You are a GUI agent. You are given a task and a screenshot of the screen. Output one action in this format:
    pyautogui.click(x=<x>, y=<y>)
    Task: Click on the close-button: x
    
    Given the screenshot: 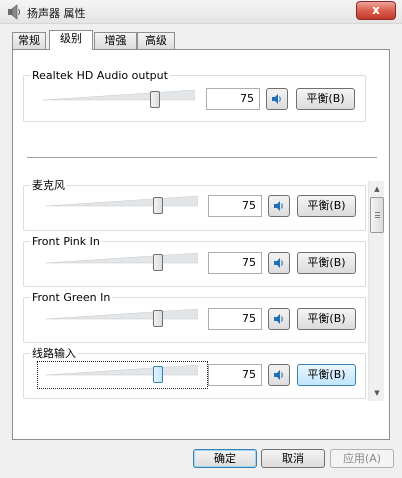 What is the action you would take?
    pyautogui.click(x=376, y=10)
    